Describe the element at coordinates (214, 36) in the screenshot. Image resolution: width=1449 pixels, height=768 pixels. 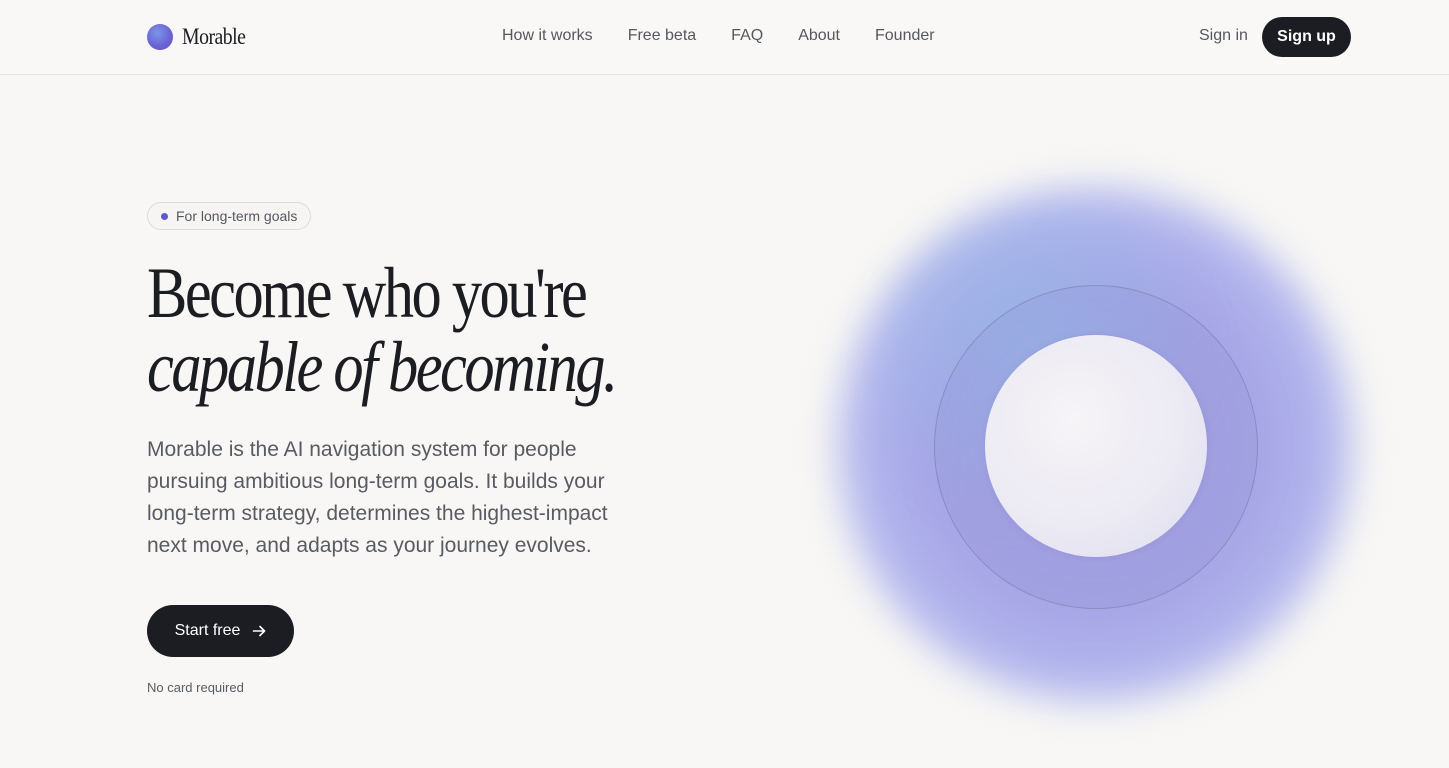
I see `brand-name: Morable` at that location.